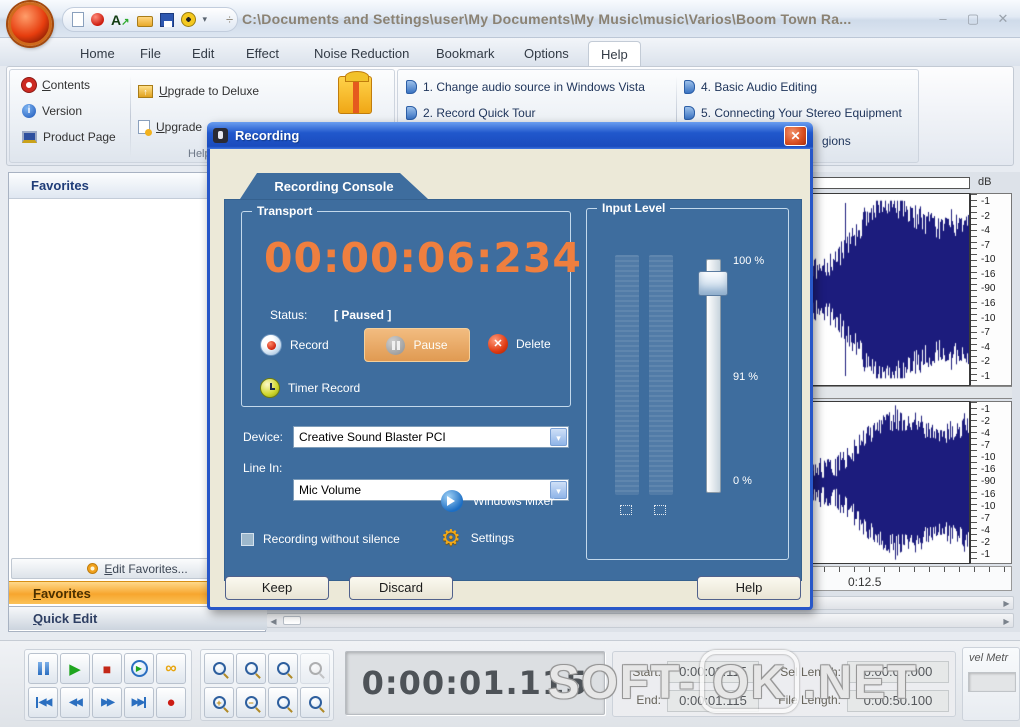 The height and width of the screenshot is (727, 1020). What do you see at coordinates (294, 345) in the screenshot?
I see `record-control: Record` at bounding box center [294, 345].